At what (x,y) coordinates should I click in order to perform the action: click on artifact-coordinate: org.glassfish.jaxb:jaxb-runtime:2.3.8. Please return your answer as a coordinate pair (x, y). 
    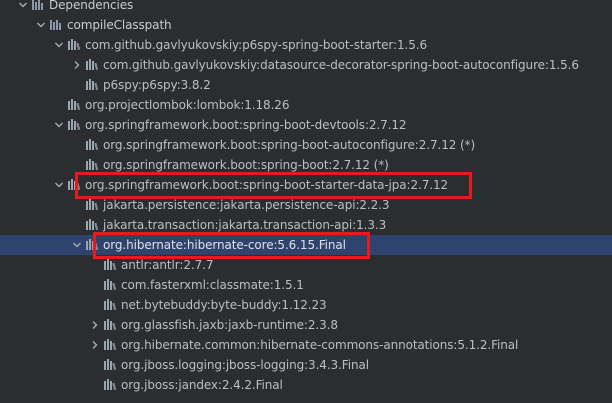
    Looking at the image, I should click on (229, 325).